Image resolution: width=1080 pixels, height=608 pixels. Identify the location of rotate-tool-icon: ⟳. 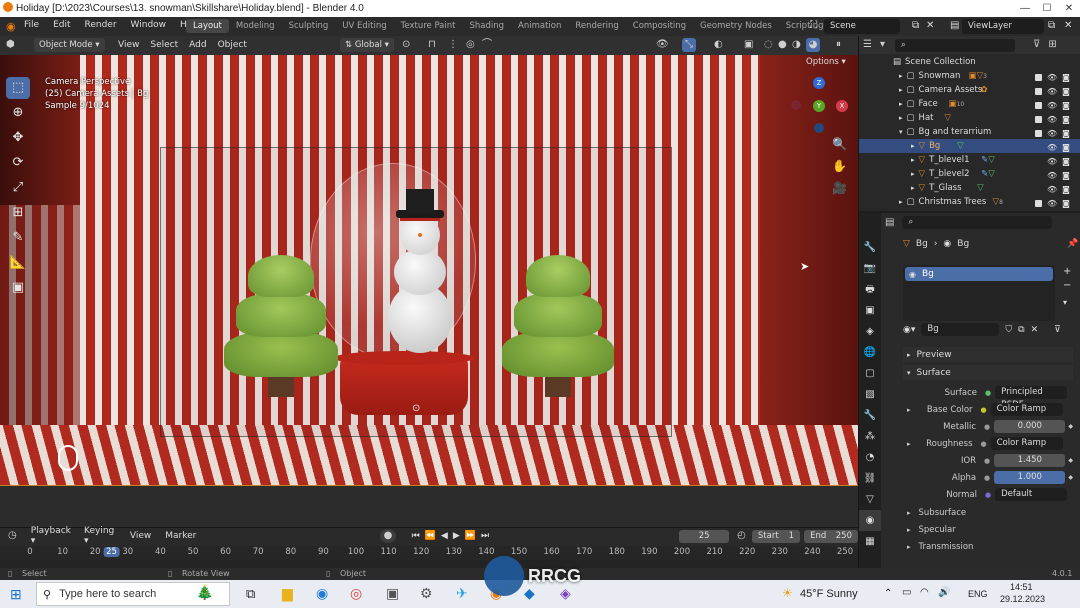
(18, 163).